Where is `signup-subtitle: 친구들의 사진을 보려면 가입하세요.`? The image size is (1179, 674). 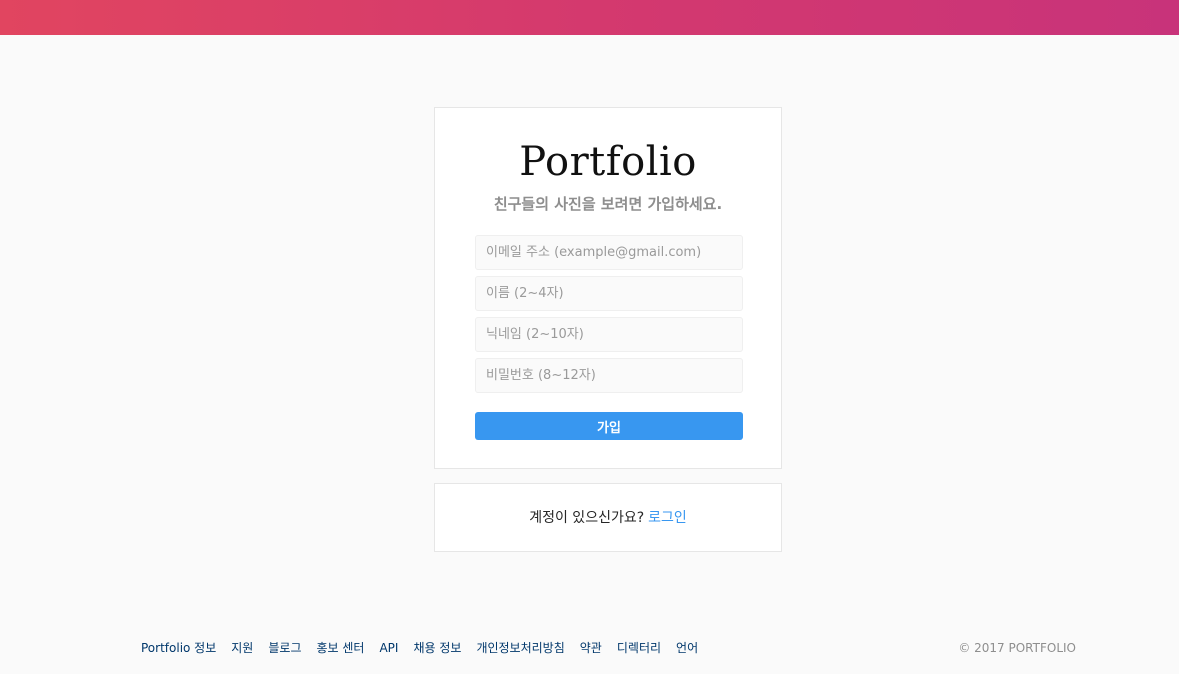
signup-subtitle: 친구들의 사진을 보려면 가입하세요. is located at coordinates (608, 204).